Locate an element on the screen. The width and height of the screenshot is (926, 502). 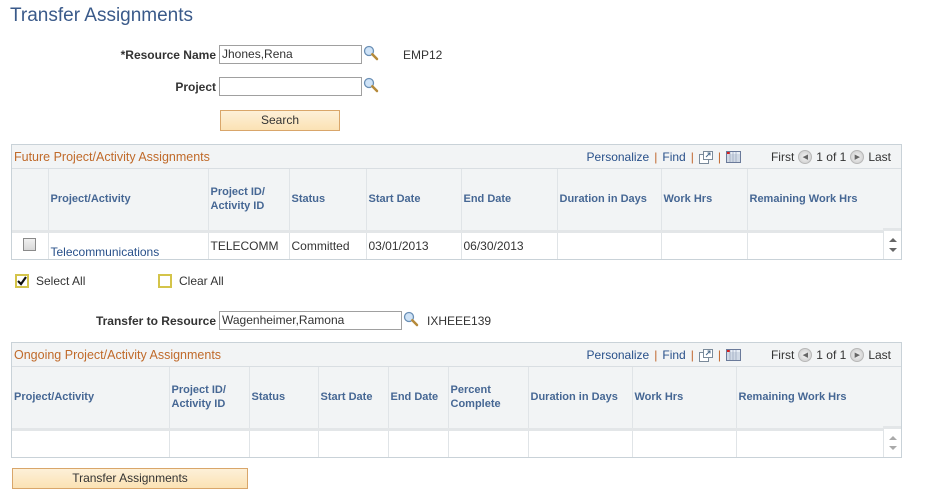
project-input is located at coordinates (290, 86).